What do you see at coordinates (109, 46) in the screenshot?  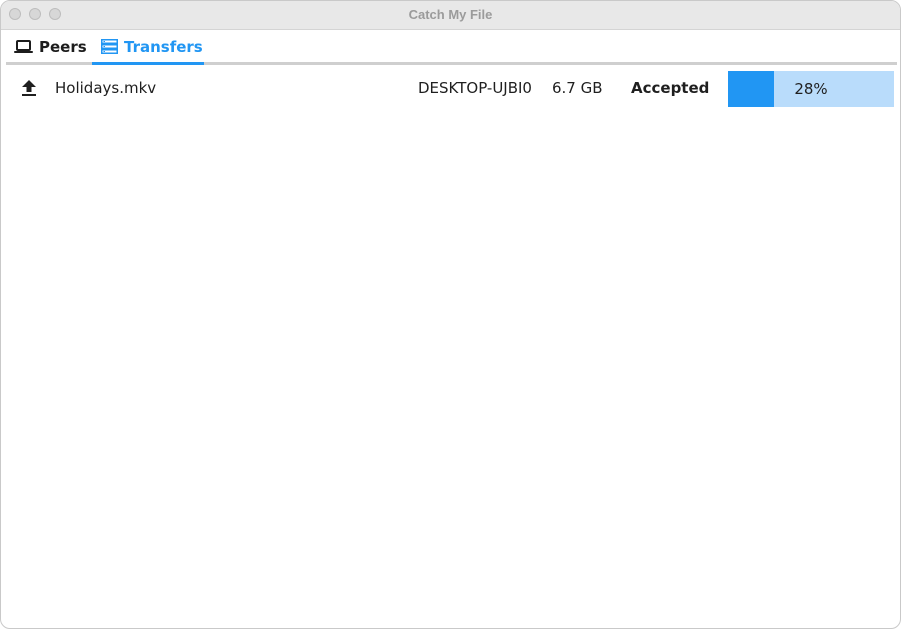 I see `list-icon` at bounding box center [109, 46].